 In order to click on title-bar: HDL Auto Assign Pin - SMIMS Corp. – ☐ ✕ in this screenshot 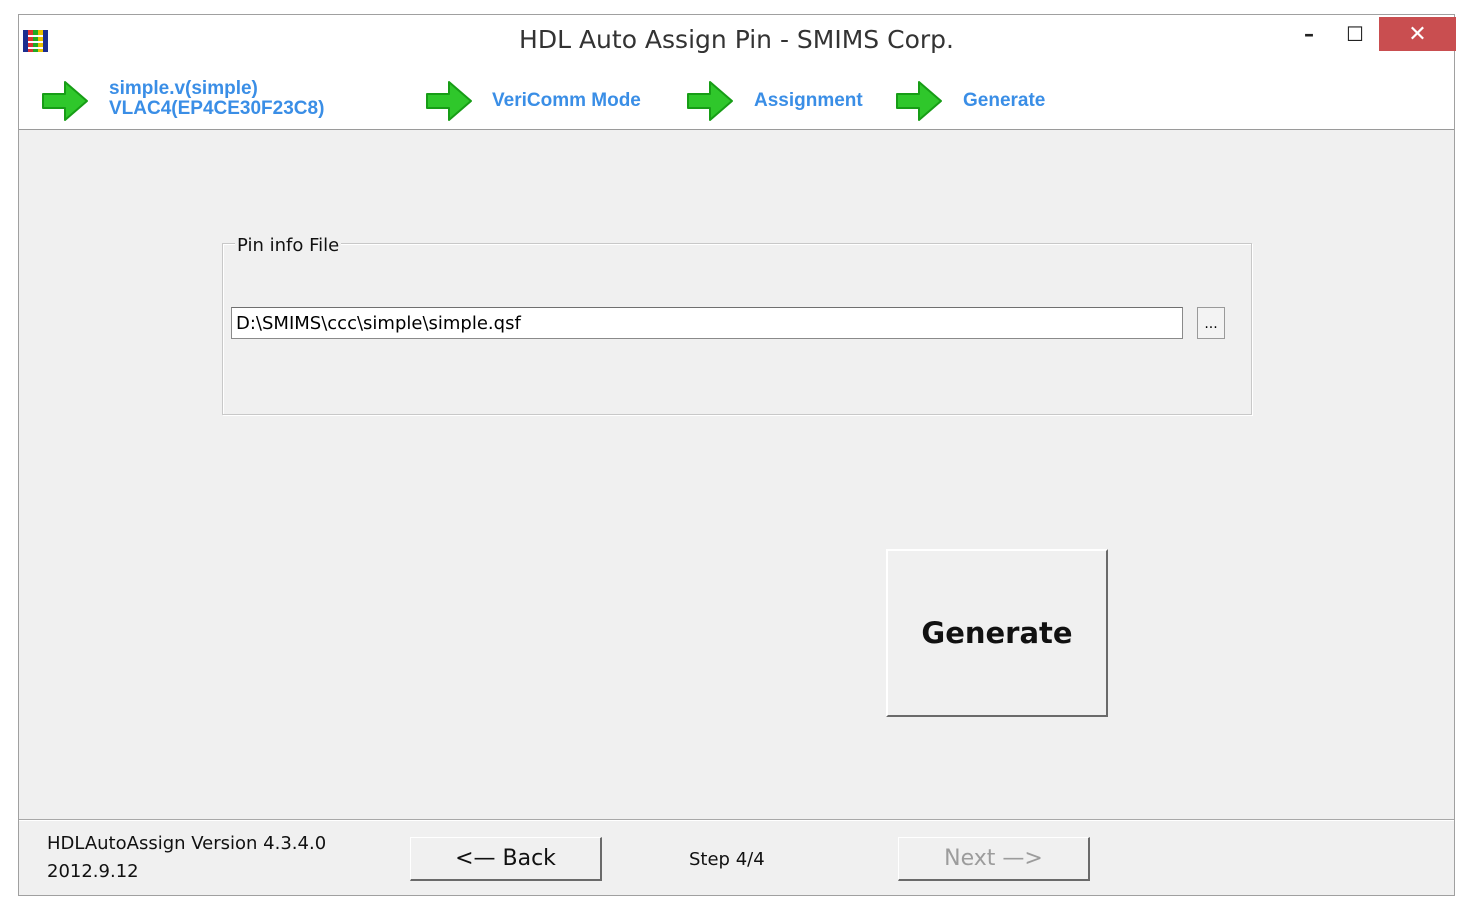, I will do `click(737, 42)`.